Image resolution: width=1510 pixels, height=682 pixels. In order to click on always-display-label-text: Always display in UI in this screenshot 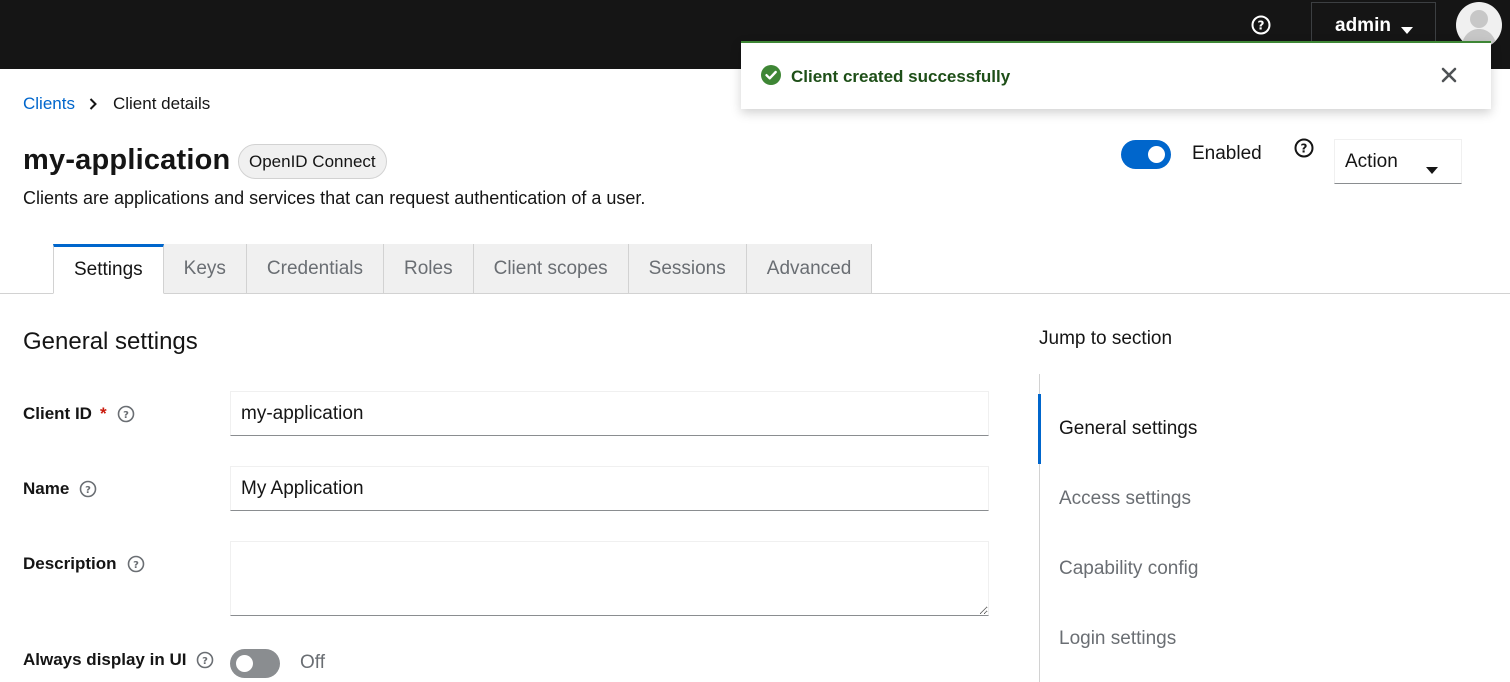, I will do `click(105, 659)`.